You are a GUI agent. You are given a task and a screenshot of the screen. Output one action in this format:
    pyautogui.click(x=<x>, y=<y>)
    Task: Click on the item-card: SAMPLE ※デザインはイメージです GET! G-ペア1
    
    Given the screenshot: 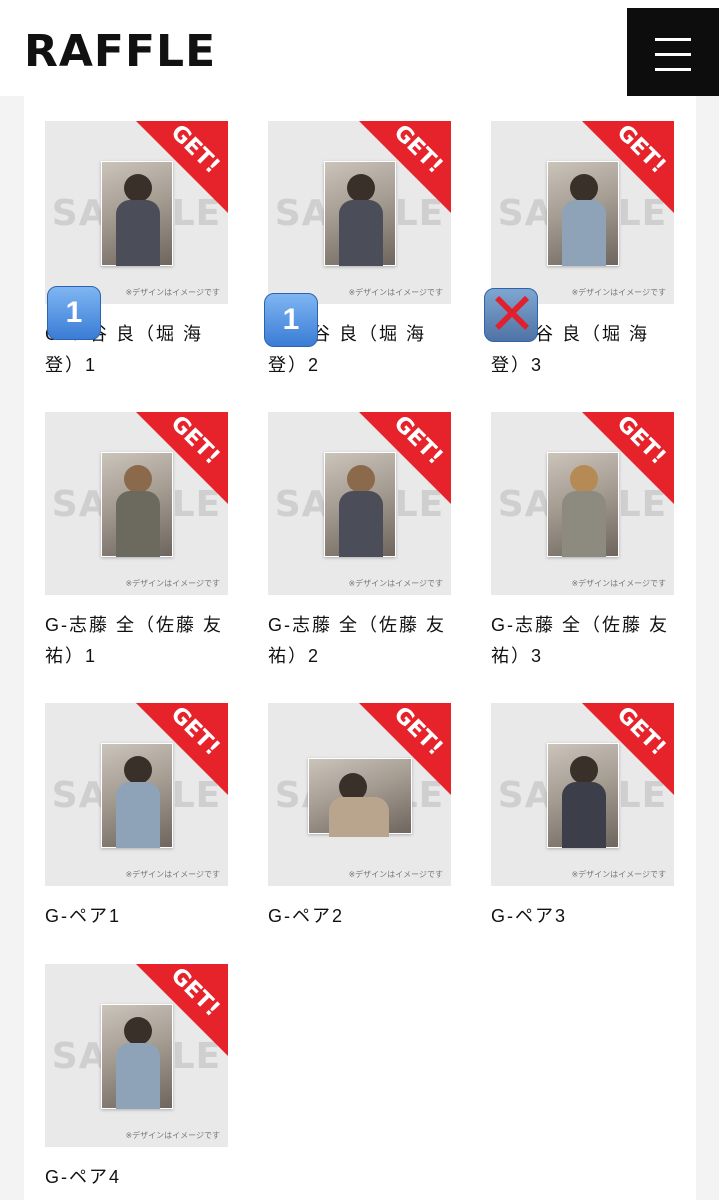 What is the action you would take?
    pyautogui.click(x=136, y=817)
    